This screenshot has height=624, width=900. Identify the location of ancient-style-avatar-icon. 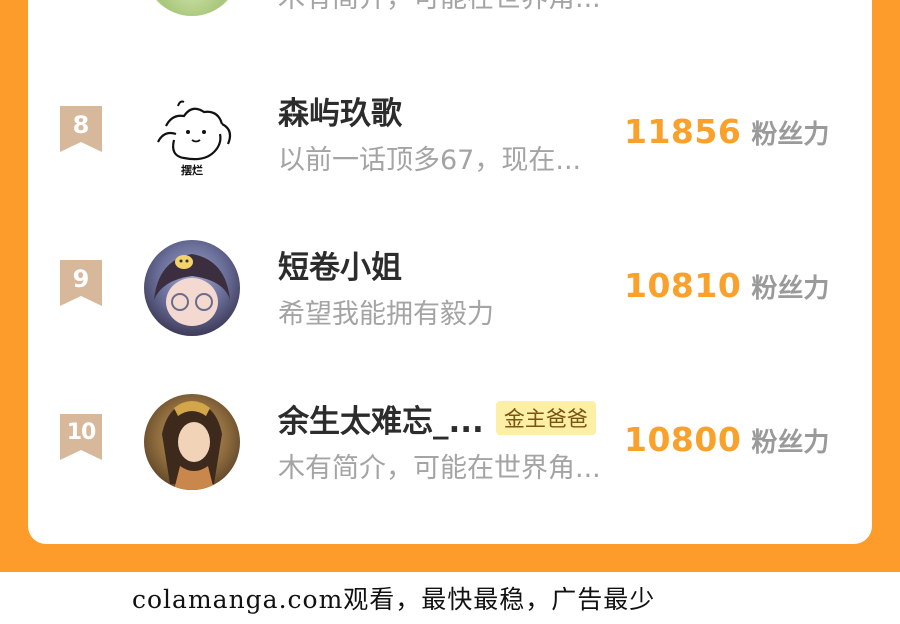
(192, 445).